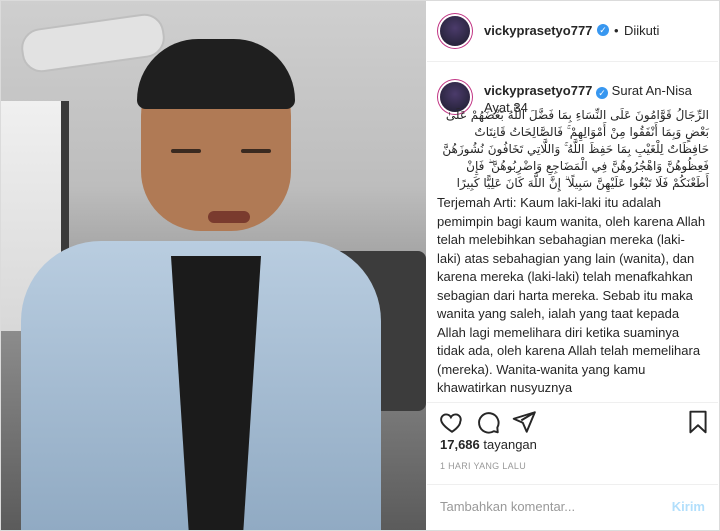 This screenshot has width=720, height=531. I want to click on verified-badge-icon: ✓, so click(603, 30).